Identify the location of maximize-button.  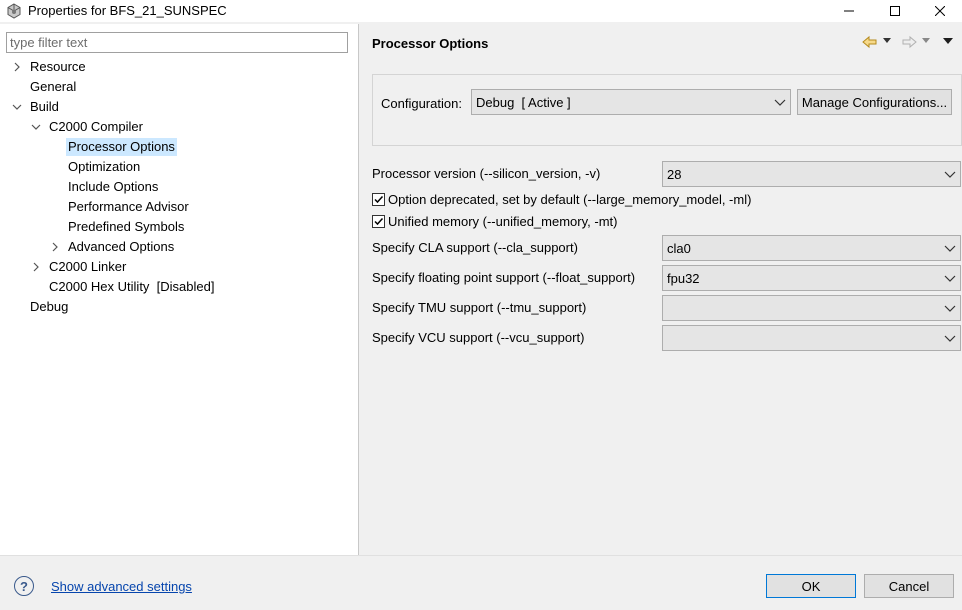
(895, 11).